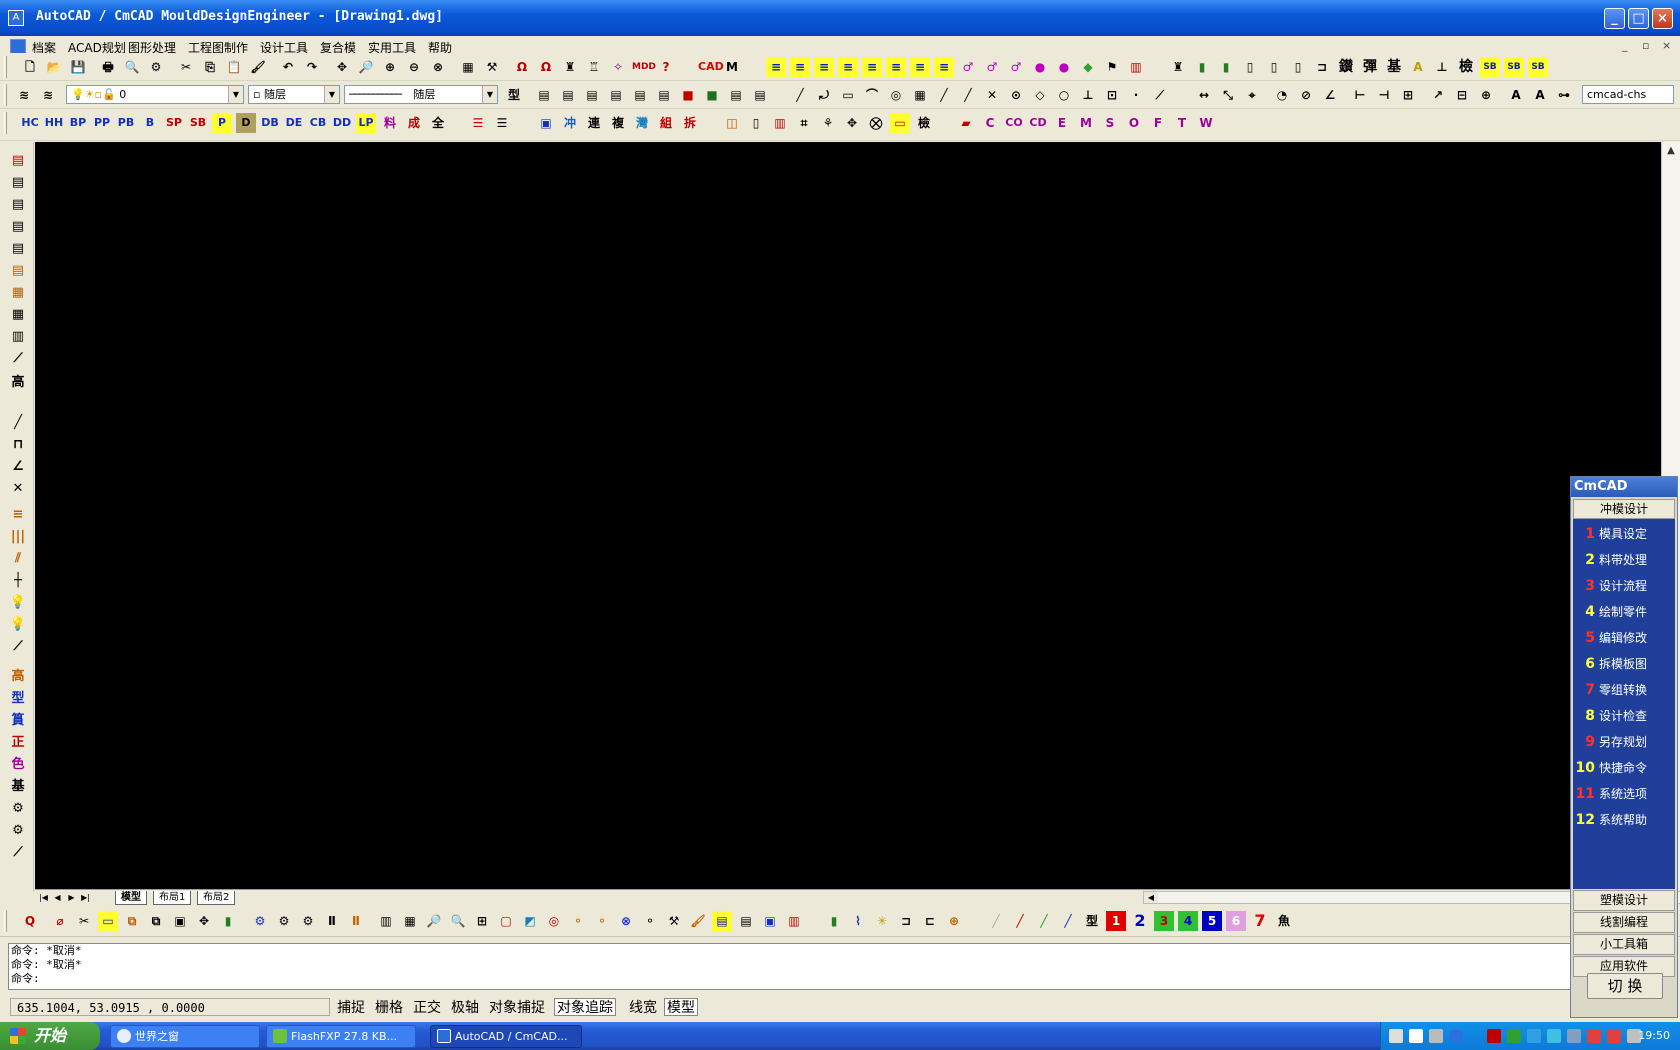  Describe the element at coordinates (1088, 67) in the screenshot. I see `spring-icon: ◆` at that location.